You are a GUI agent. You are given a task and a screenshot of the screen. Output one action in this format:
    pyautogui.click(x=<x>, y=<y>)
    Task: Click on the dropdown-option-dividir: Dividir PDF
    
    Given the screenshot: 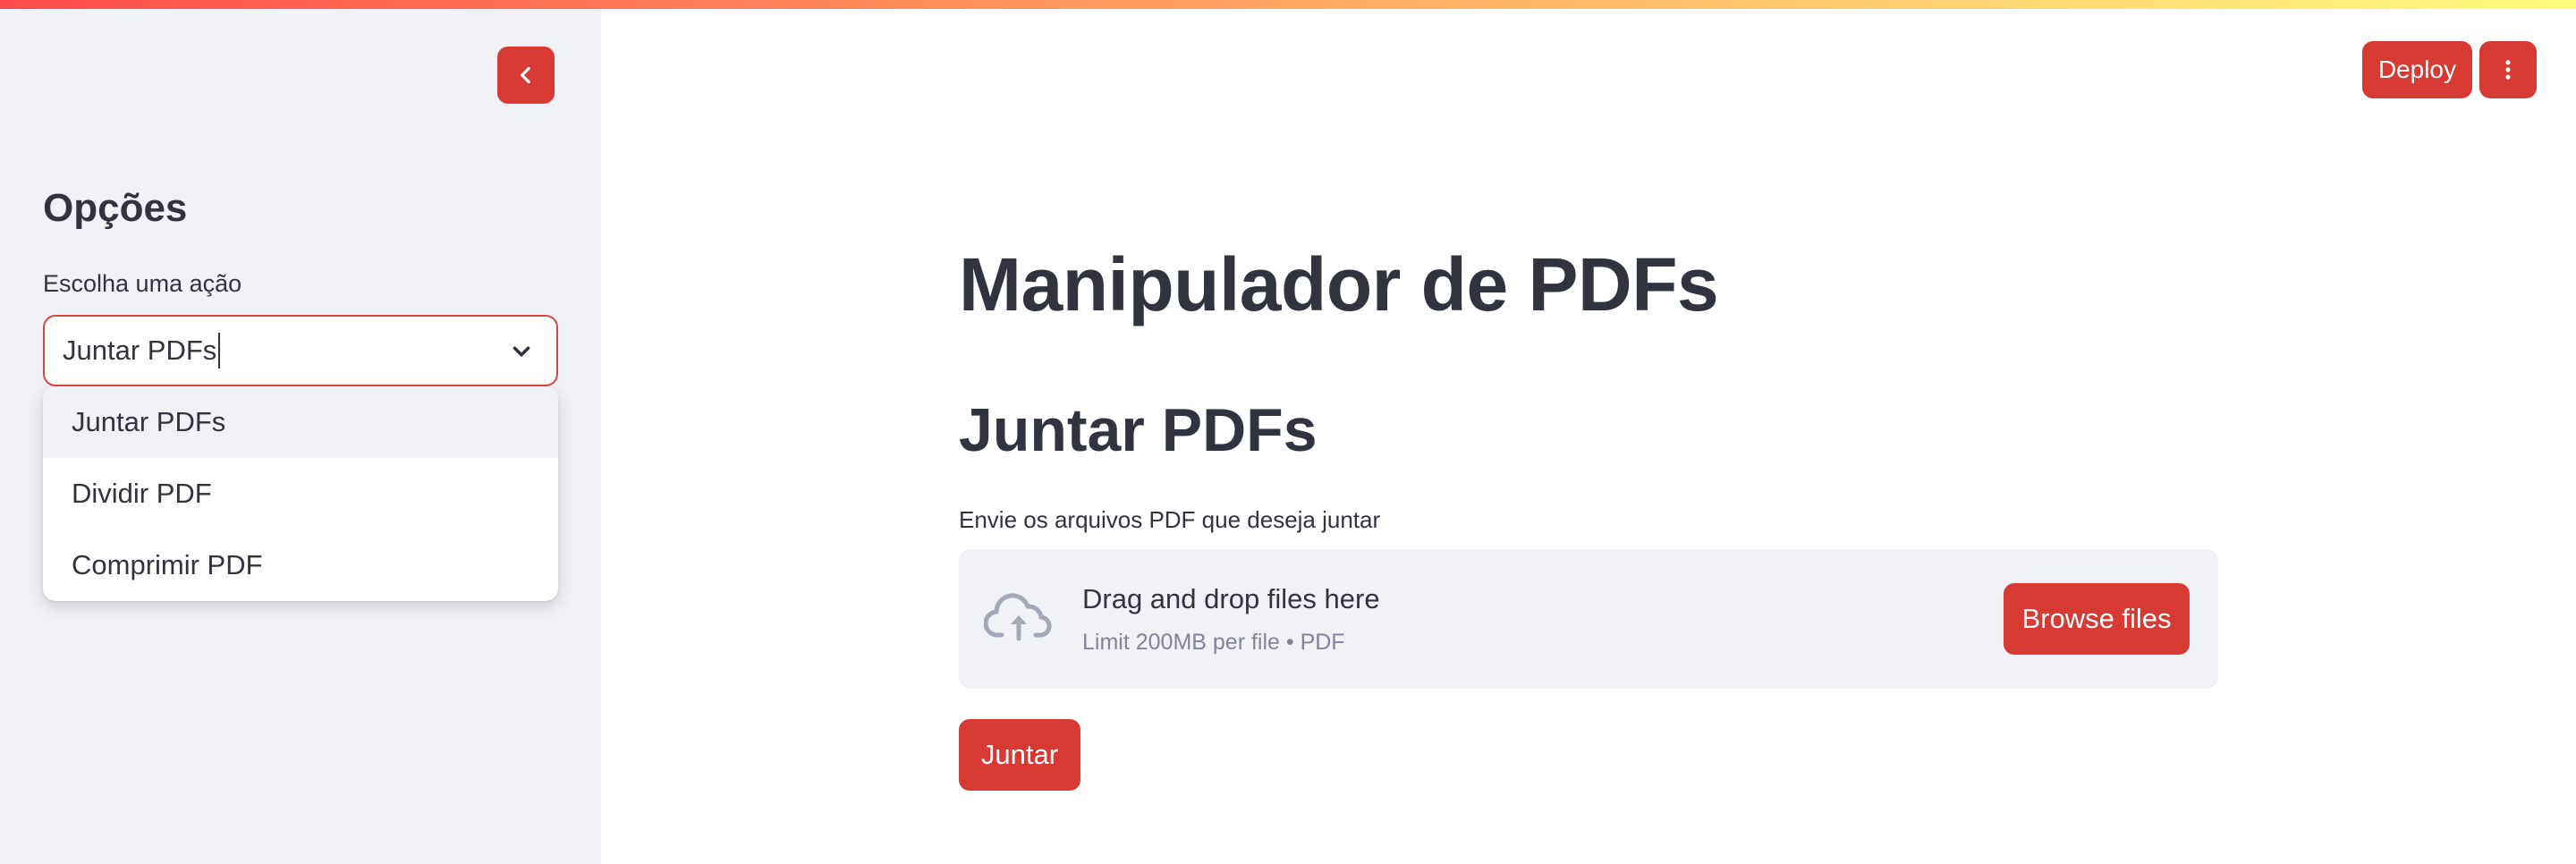 What is the action you would take?
    pyautogui.click(x=300, y=493)
    